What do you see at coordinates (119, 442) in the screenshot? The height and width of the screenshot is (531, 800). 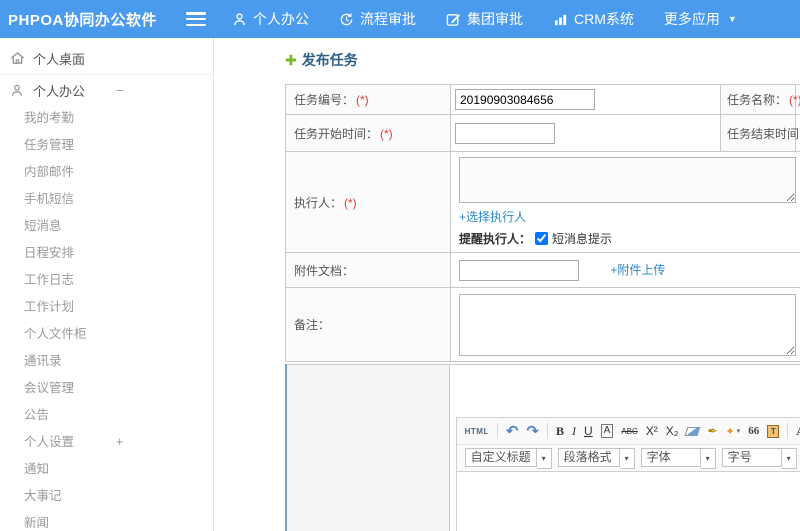 I see `expand-icon: +` at bounding box center [119, 442].